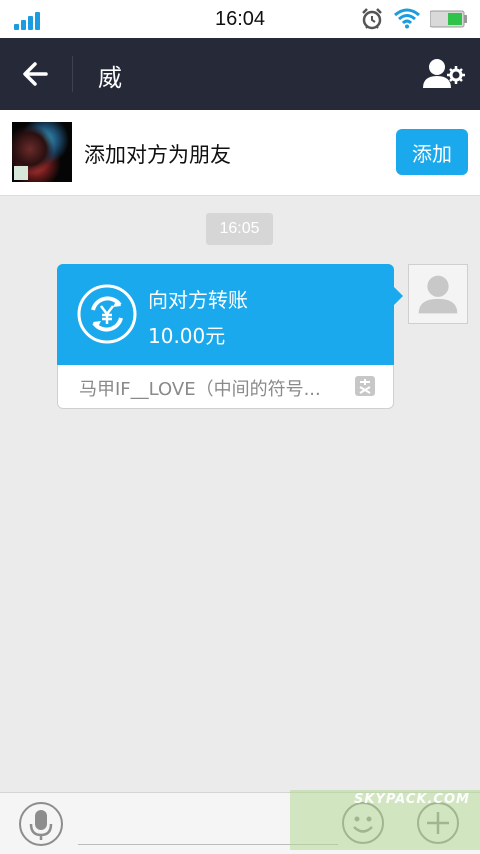 This screenshot has height=854, width=480. What do you see at coordinates (448, 19) in the screenshot?
I see `battery-icon` at bounding box center [448, 19].